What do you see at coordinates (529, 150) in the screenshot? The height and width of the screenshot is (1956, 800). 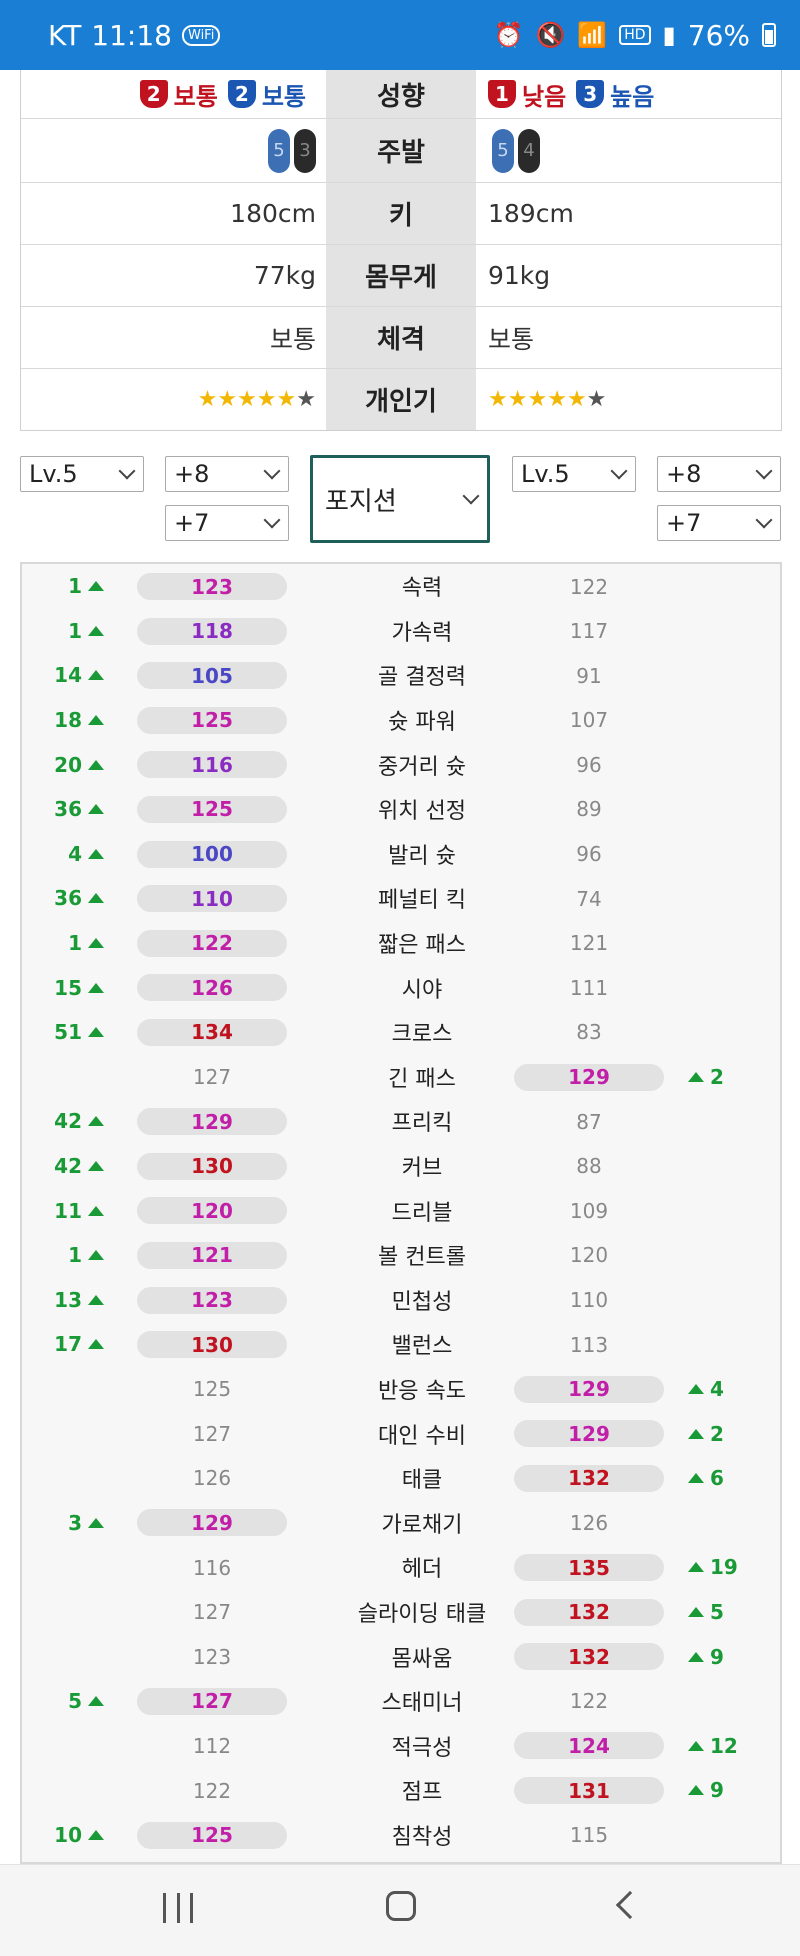 I see `right-foot-icon: 4` at bounding box center [529, 150].